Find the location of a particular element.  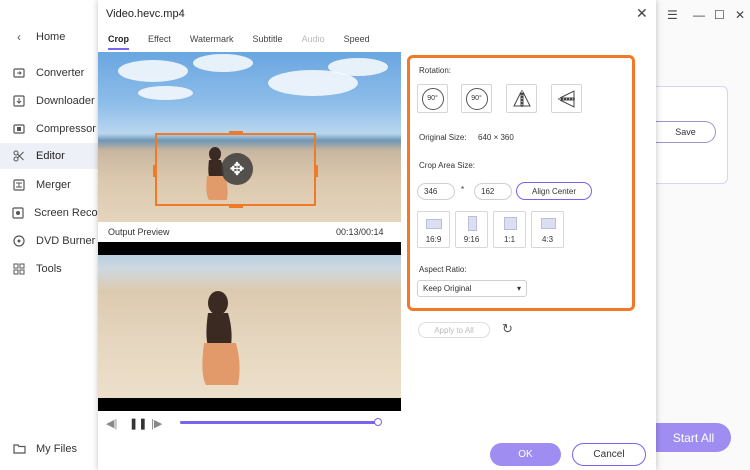

seek-bar is located at coordinates (281, 422).